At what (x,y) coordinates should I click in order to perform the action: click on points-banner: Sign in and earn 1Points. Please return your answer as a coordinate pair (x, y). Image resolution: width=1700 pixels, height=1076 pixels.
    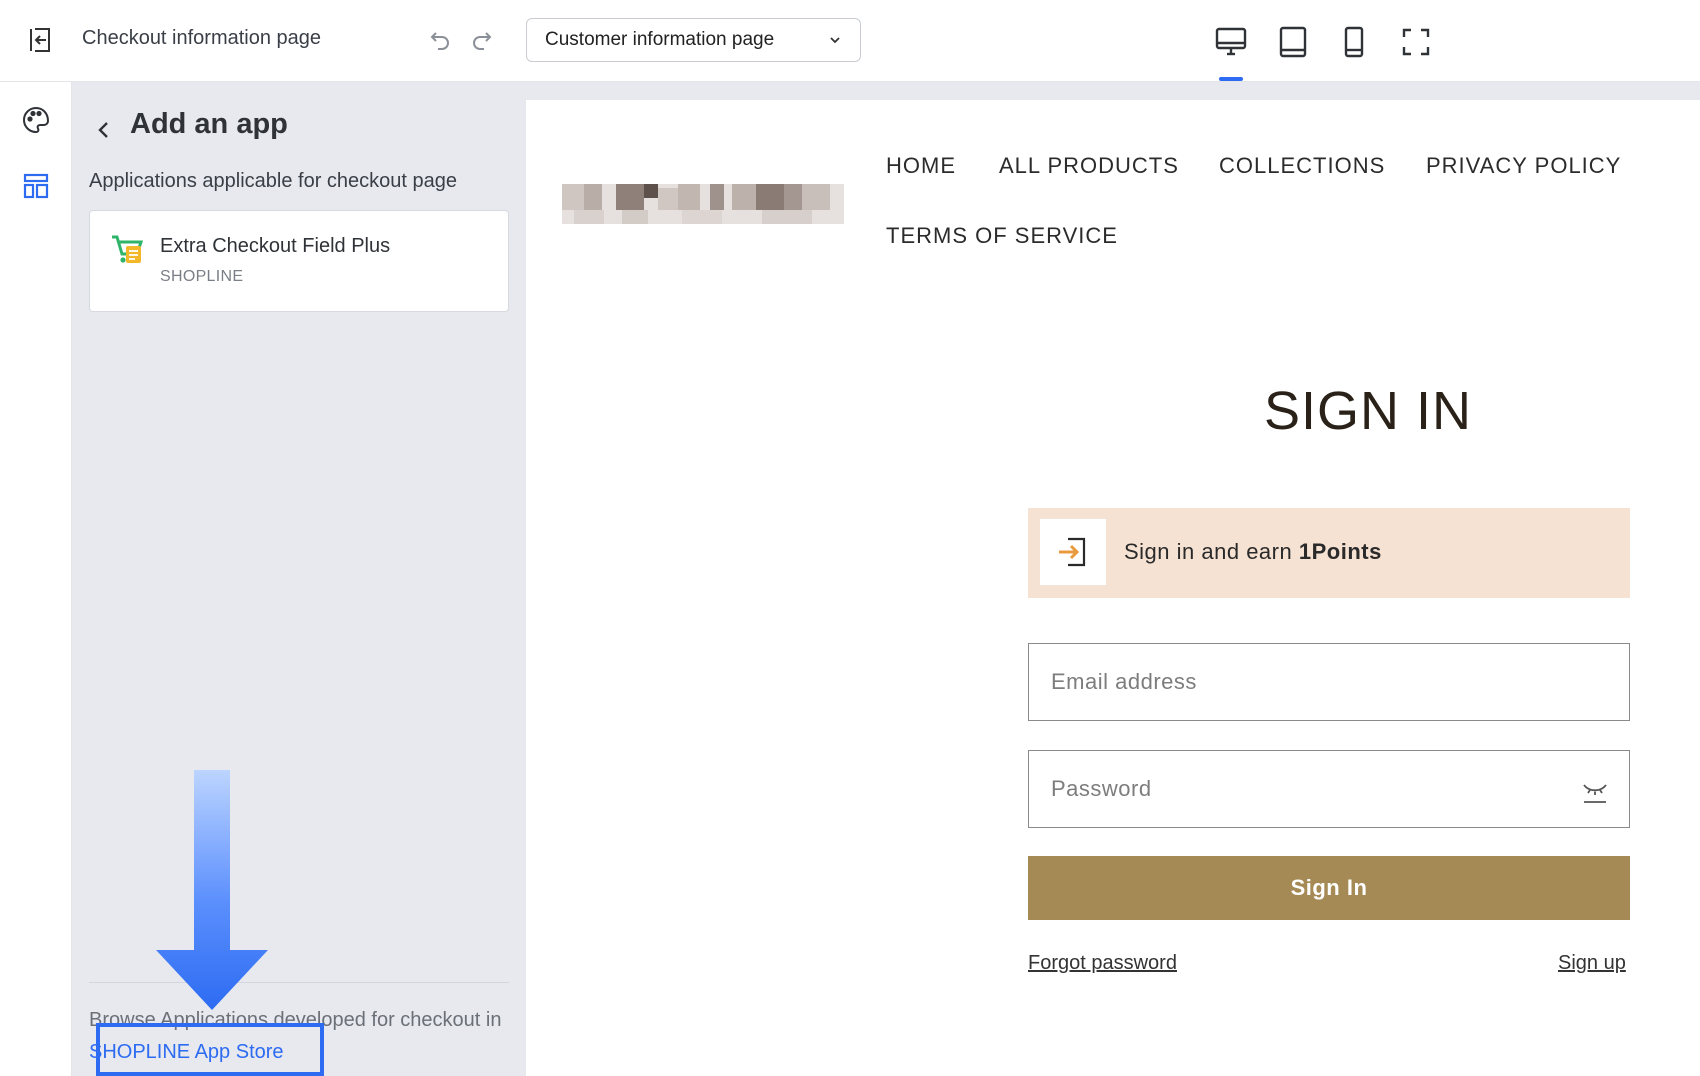
    Looking at the image, I should click on (1329, 553).